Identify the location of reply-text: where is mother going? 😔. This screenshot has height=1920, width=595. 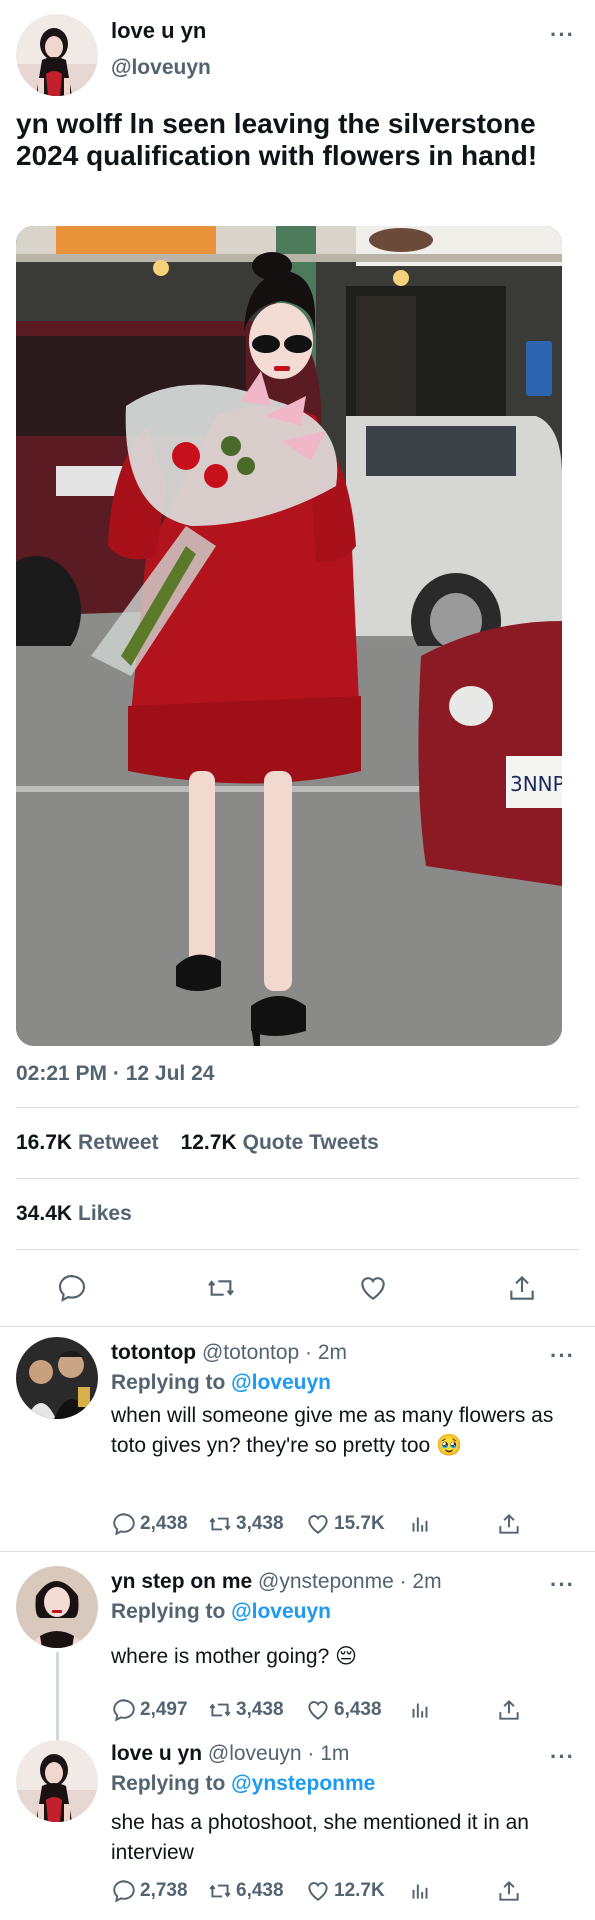
(234, 1656).